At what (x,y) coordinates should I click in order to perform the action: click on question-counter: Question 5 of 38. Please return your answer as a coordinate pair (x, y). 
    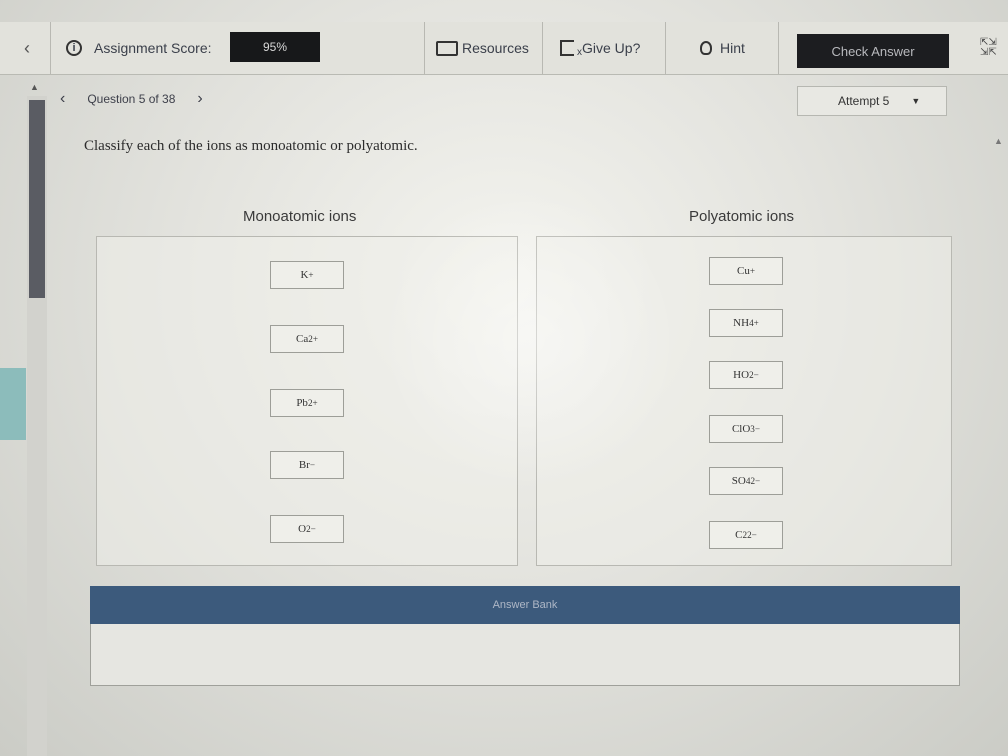
    Looking at the image, I should click on (131, 99).